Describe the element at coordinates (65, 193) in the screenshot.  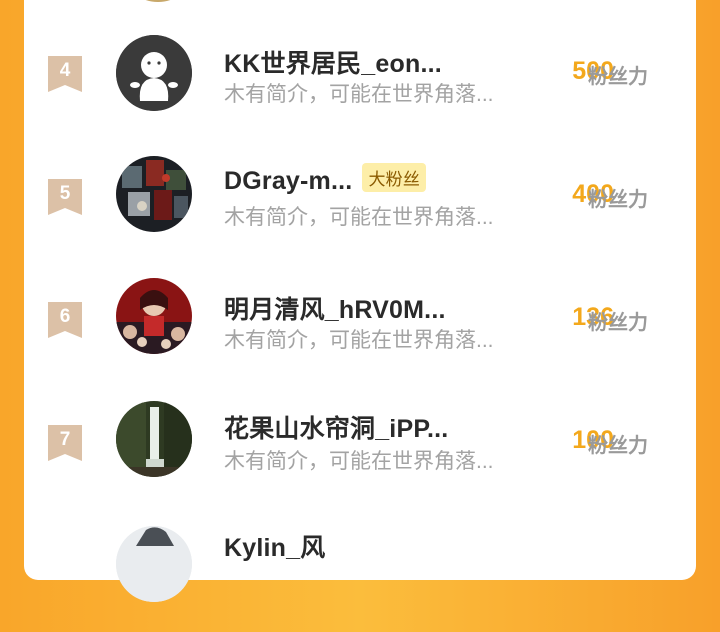
I see `rank-number: 5` at that location.